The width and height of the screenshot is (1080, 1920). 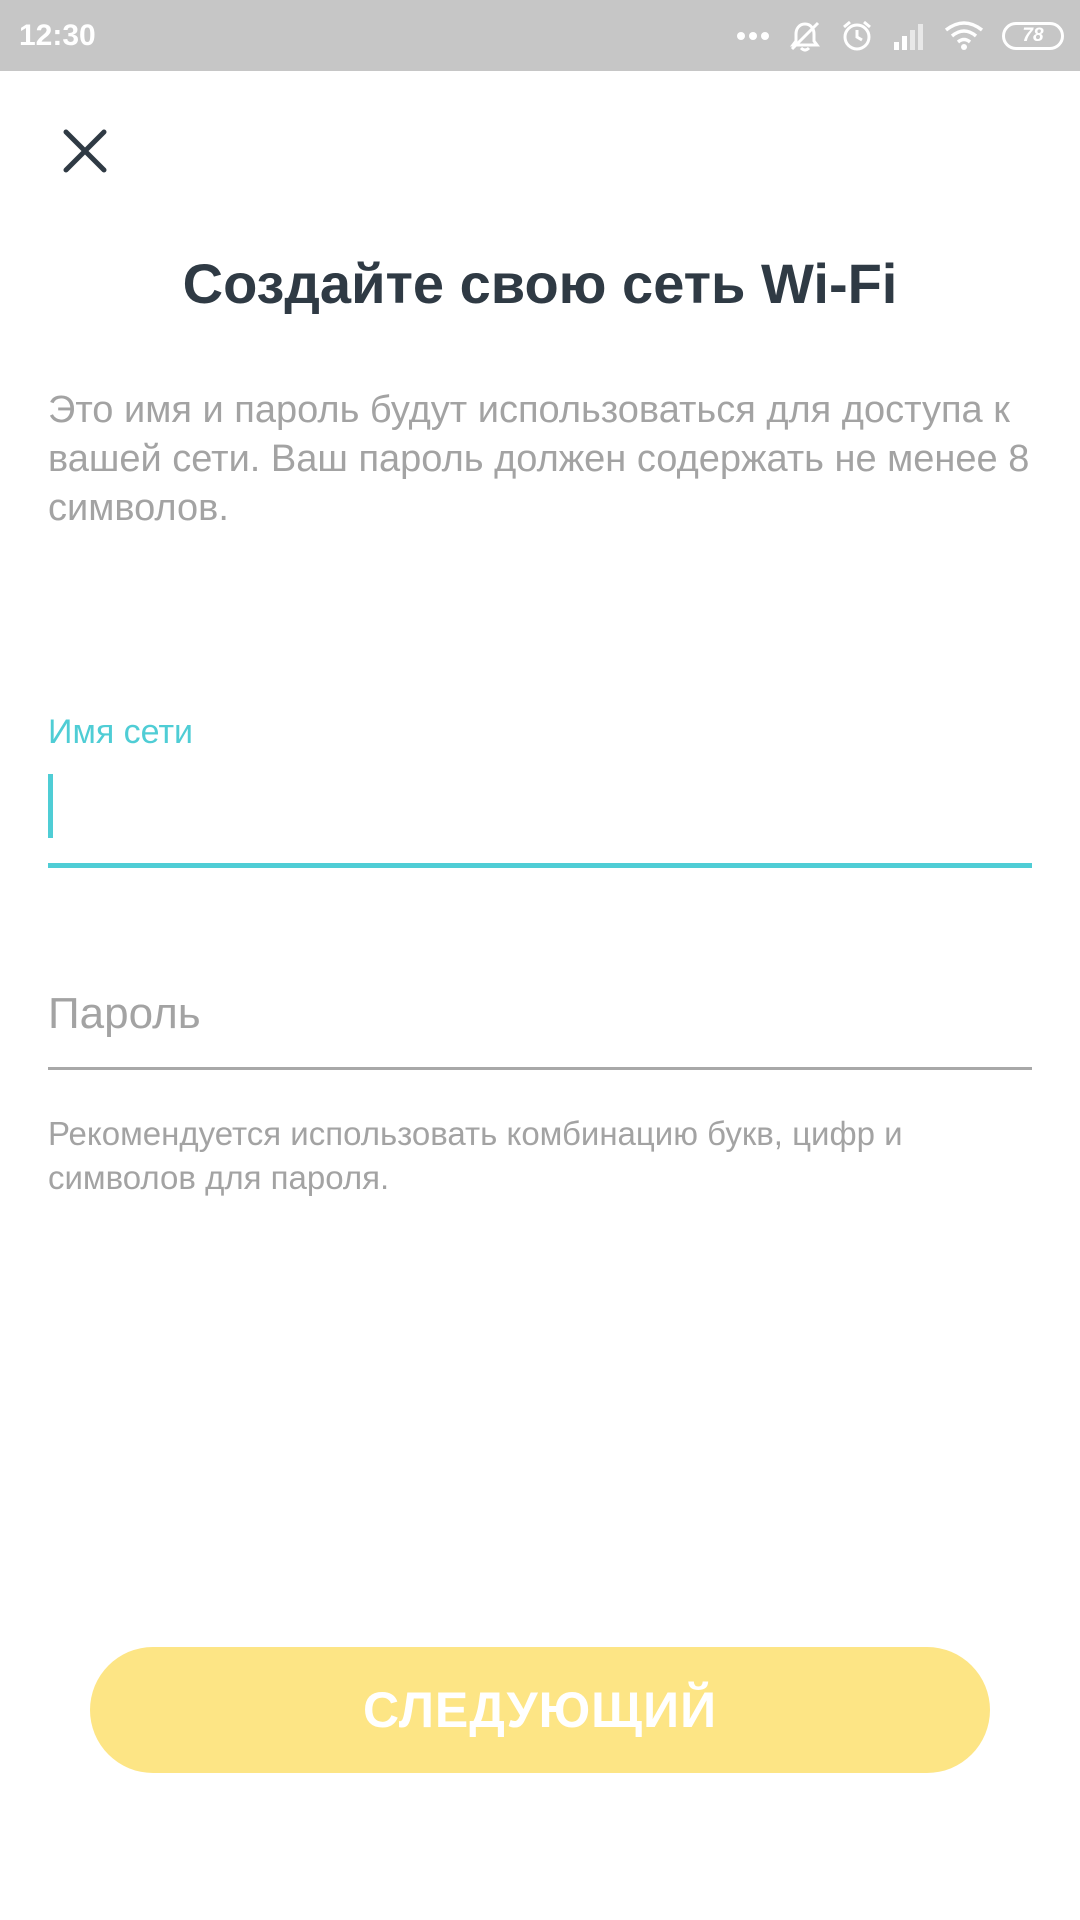 I want to click on close-icon, so click(x=85, y=153).